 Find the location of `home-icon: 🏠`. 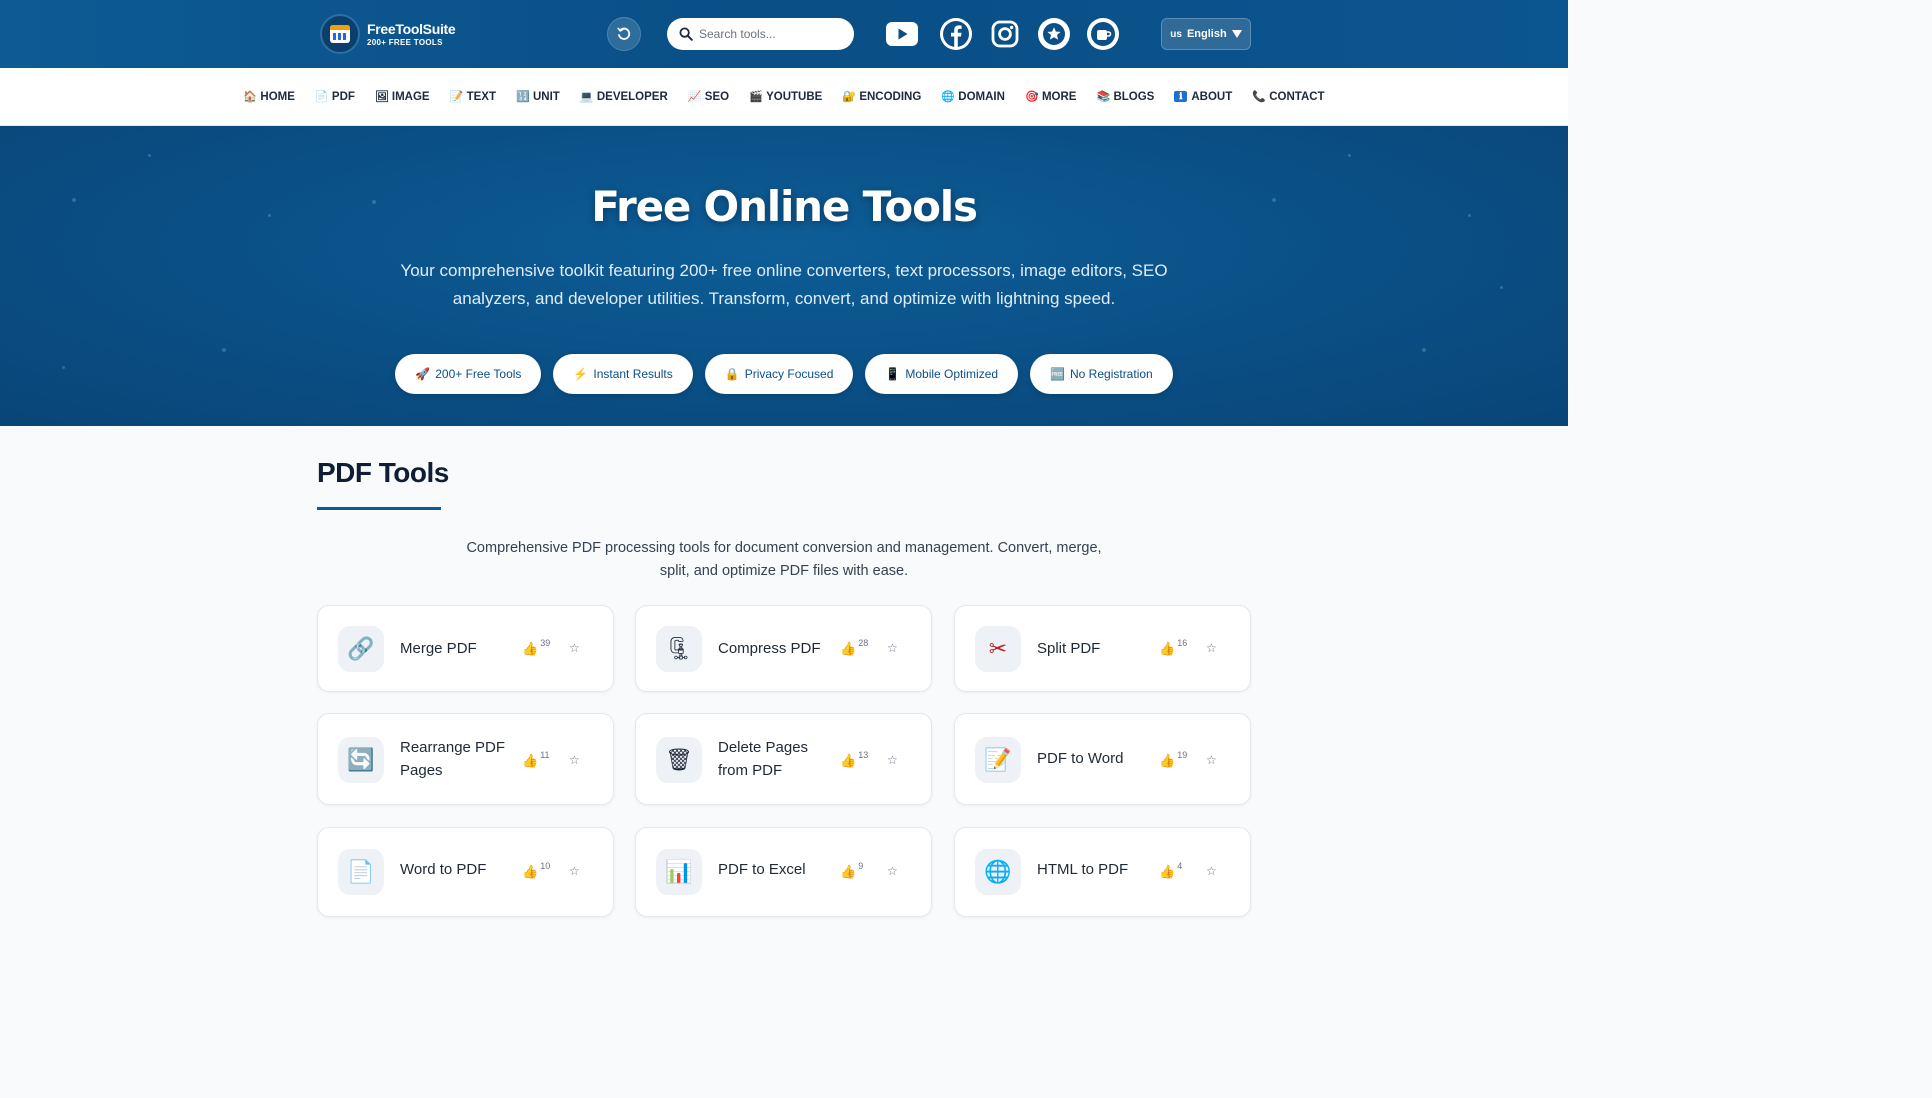

home-icon: 🏠 is located at coordinates (250, 97).